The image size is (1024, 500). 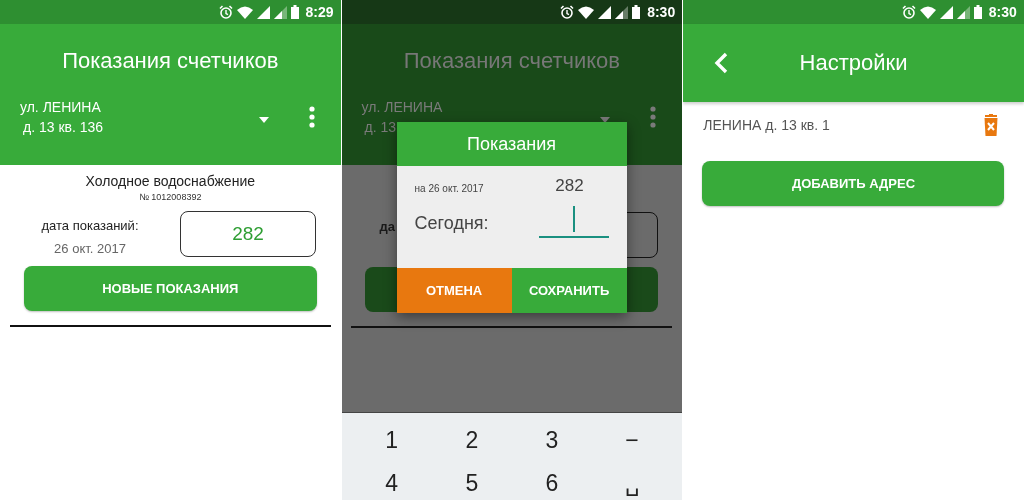 What do you see at coordinates (632, 440) in the screenshot?
I see `keyboard-key: −` at bounding box center [632, 440].